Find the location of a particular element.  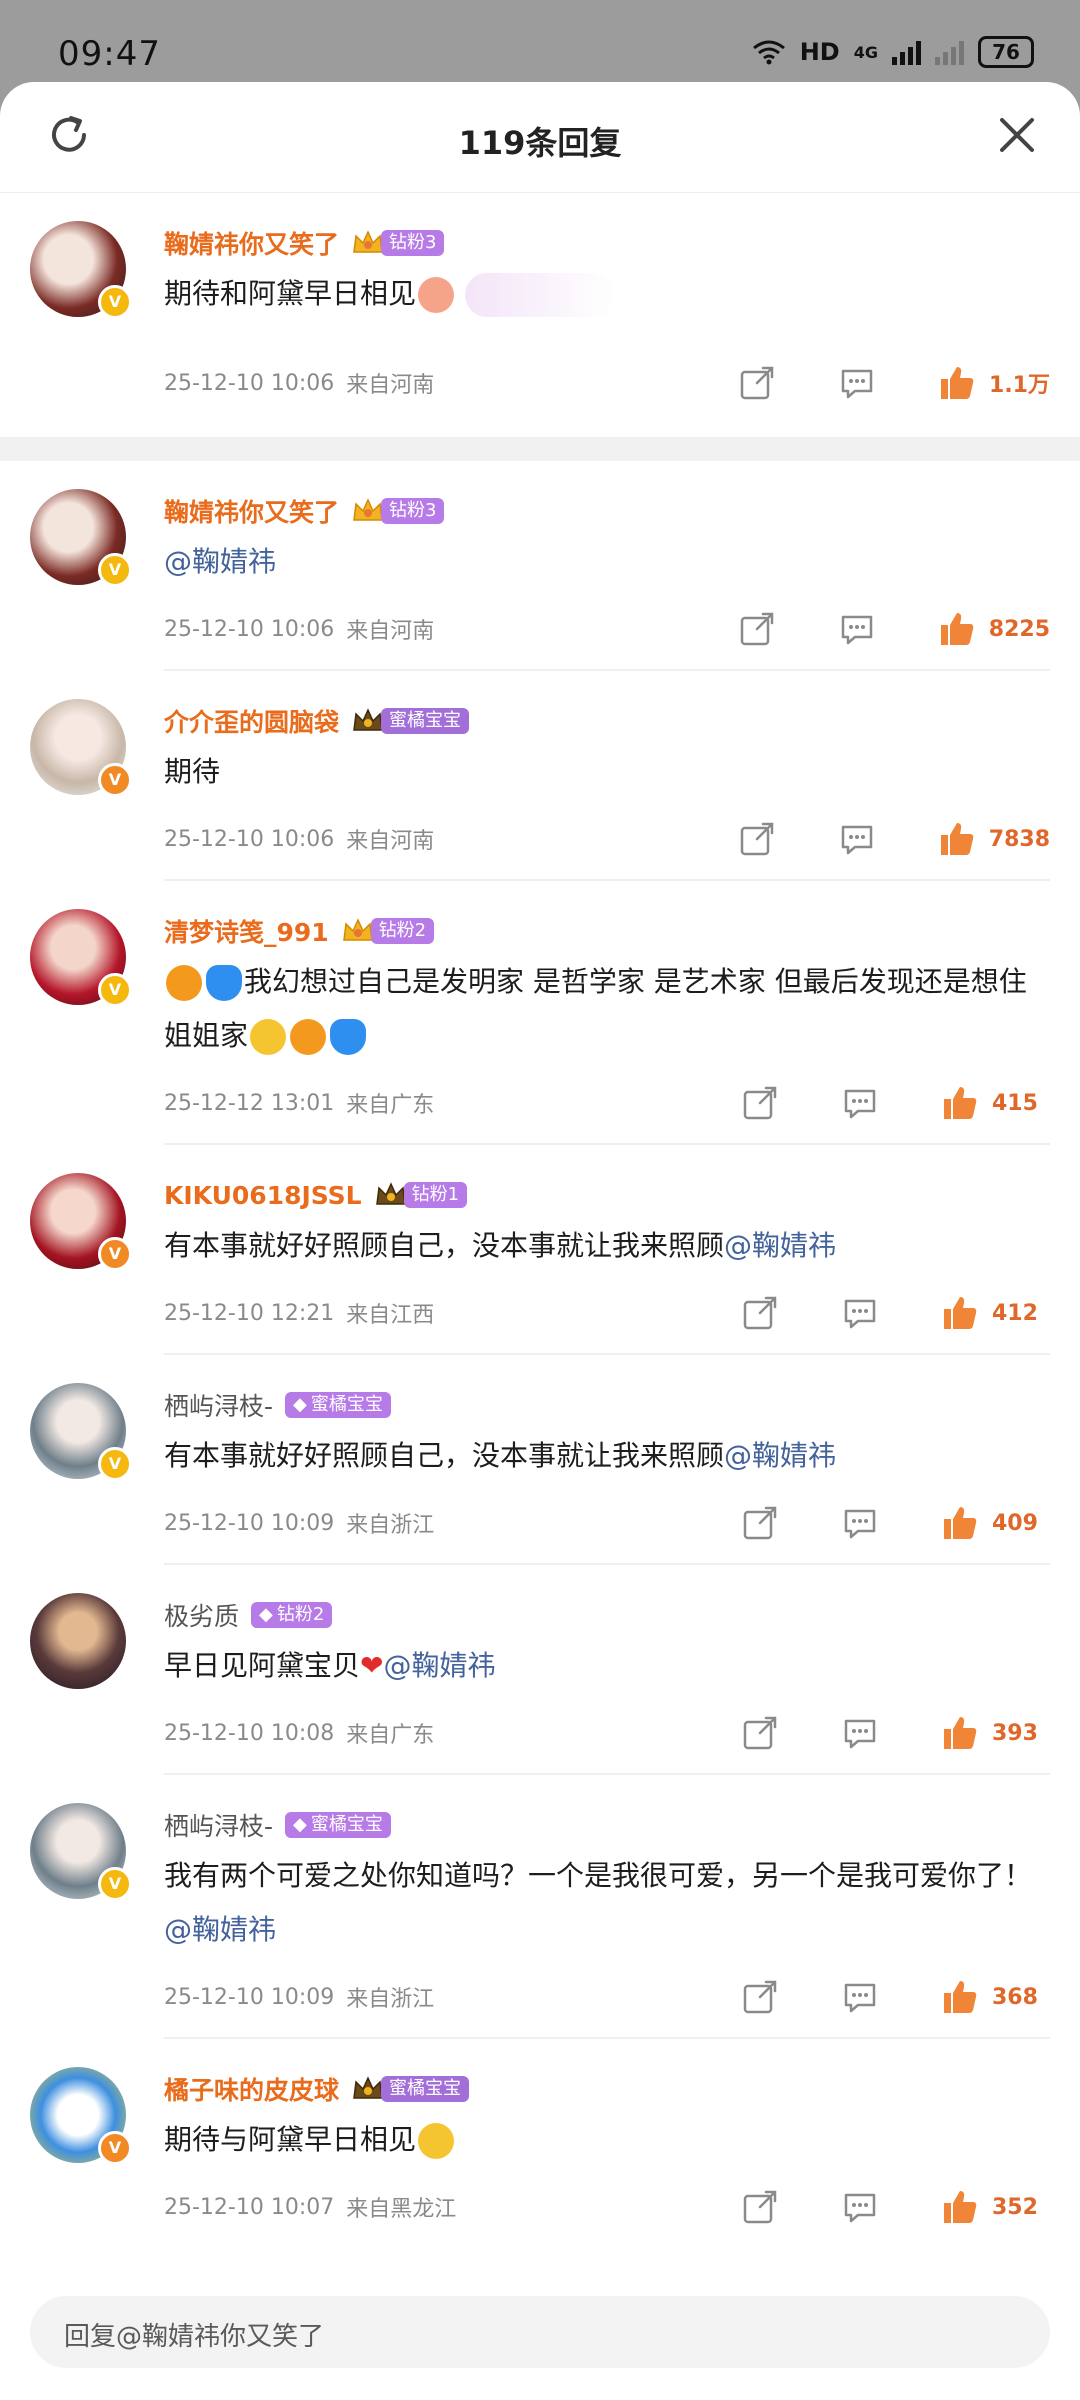

close-icon is located at coordinates (1017, 135).